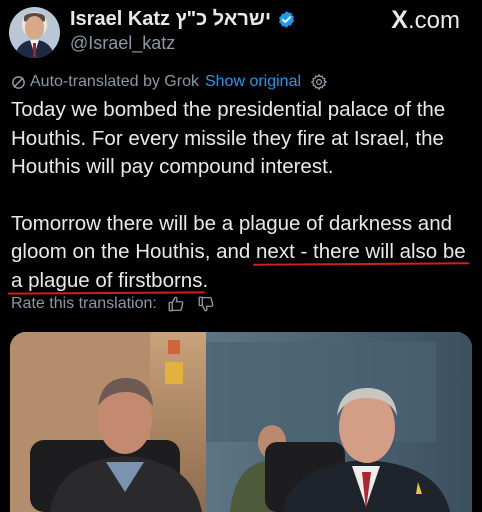  What do you see at coordinates (287, 19) in the screenshot?
I see `verified-badge-icon` at bounding box center [287, 19].